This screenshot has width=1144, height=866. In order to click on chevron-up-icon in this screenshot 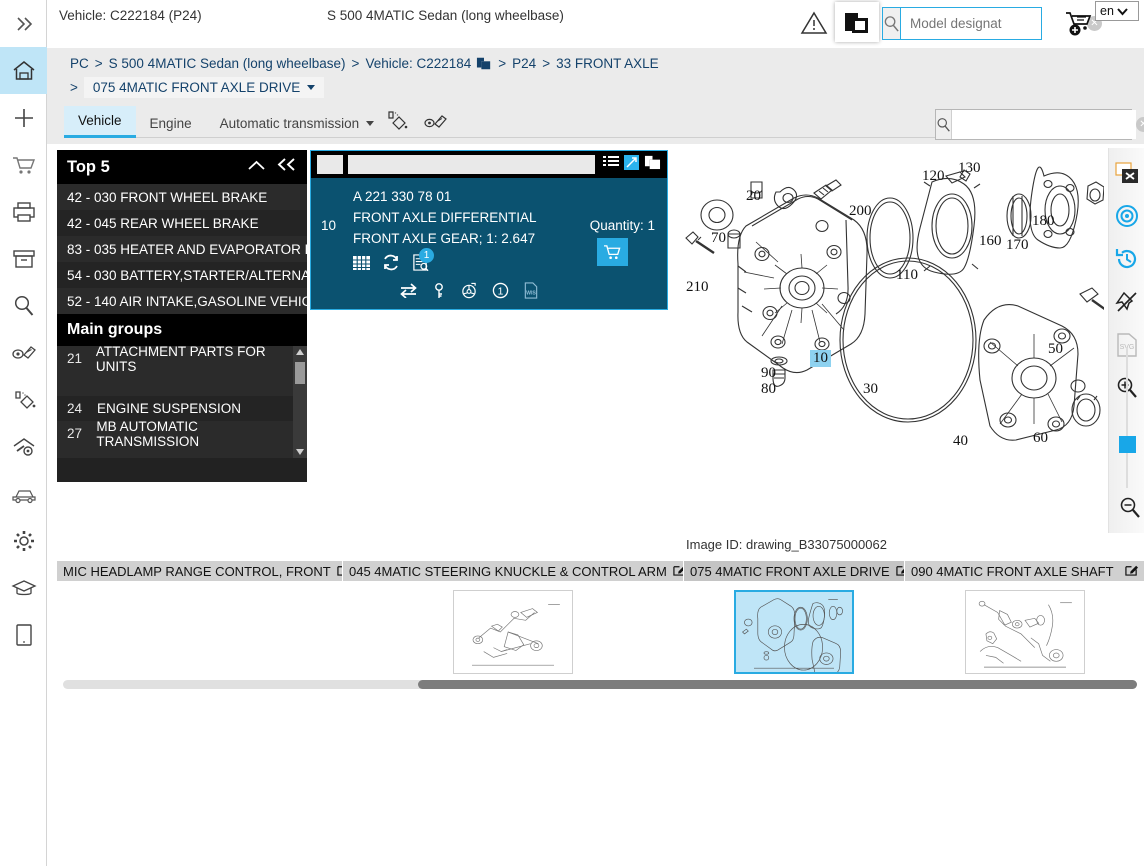, I will do `click(256, 167)`.